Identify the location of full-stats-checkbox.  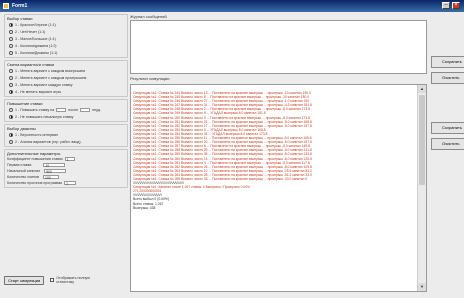
(52, 280).